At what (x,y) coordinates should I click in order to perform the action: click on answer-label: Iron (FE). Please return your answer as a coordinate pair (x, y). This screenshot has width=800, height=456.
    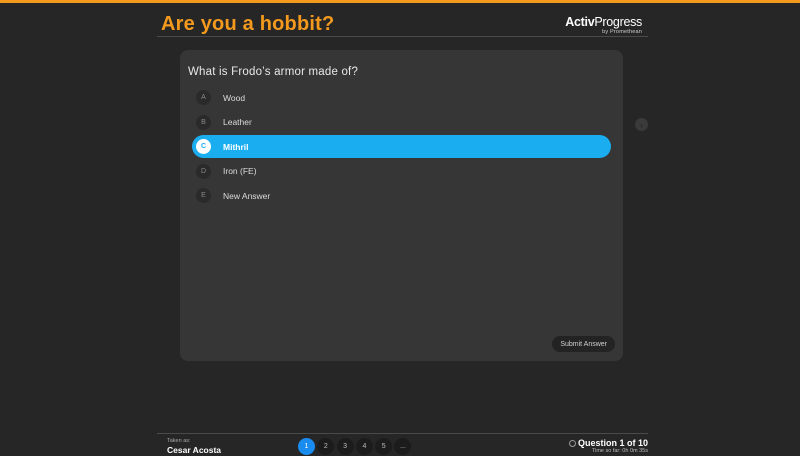
    Looking at the image, I should click on (240, 171).